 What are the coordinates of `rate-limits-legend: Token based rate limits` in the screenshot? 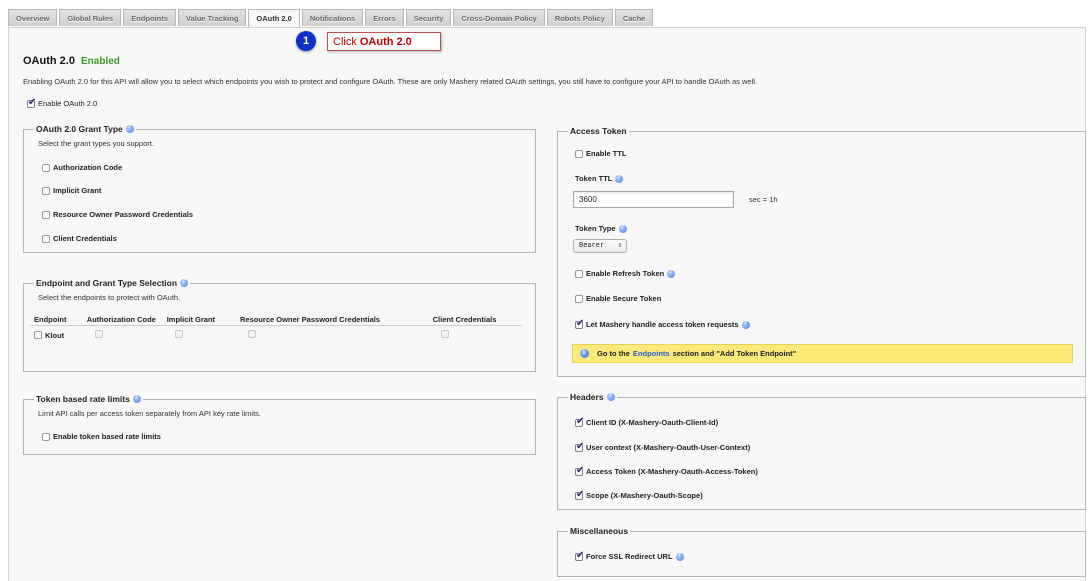 It's located at (88, 399).